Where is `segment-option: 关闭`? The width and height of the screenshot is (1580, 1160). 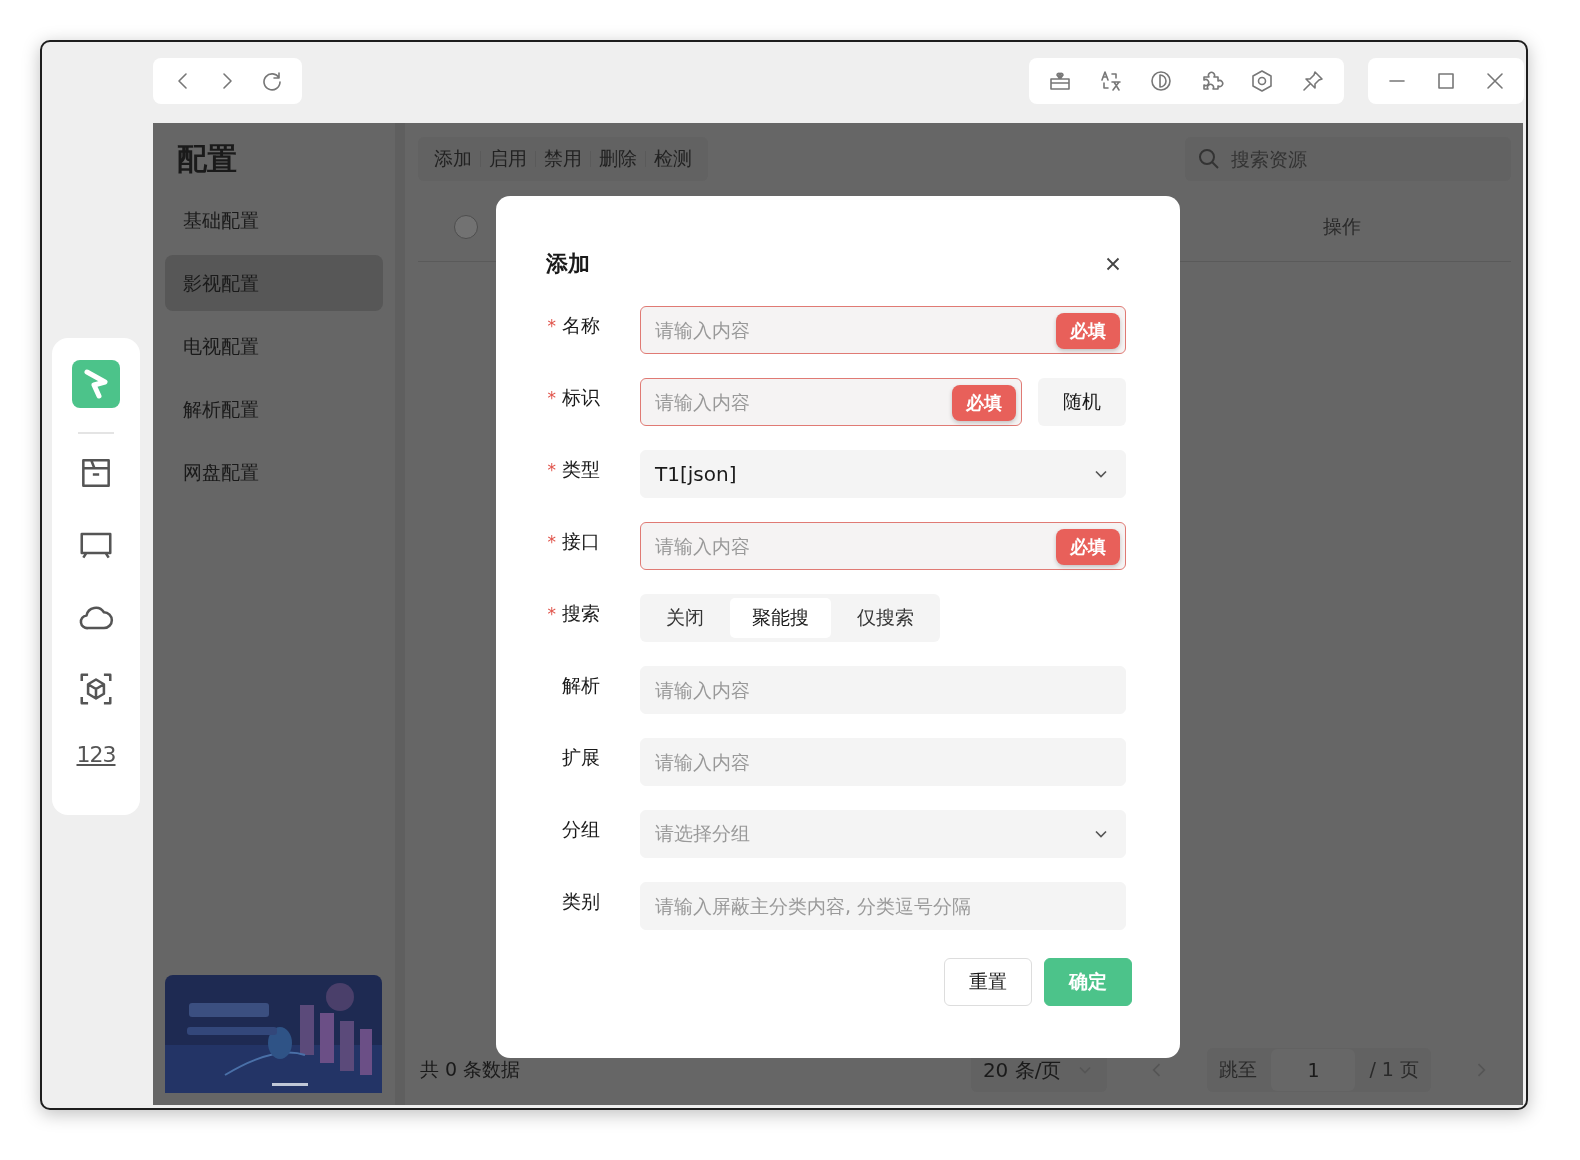
segment-option: 关闭 is located at coordinates (685, 618).